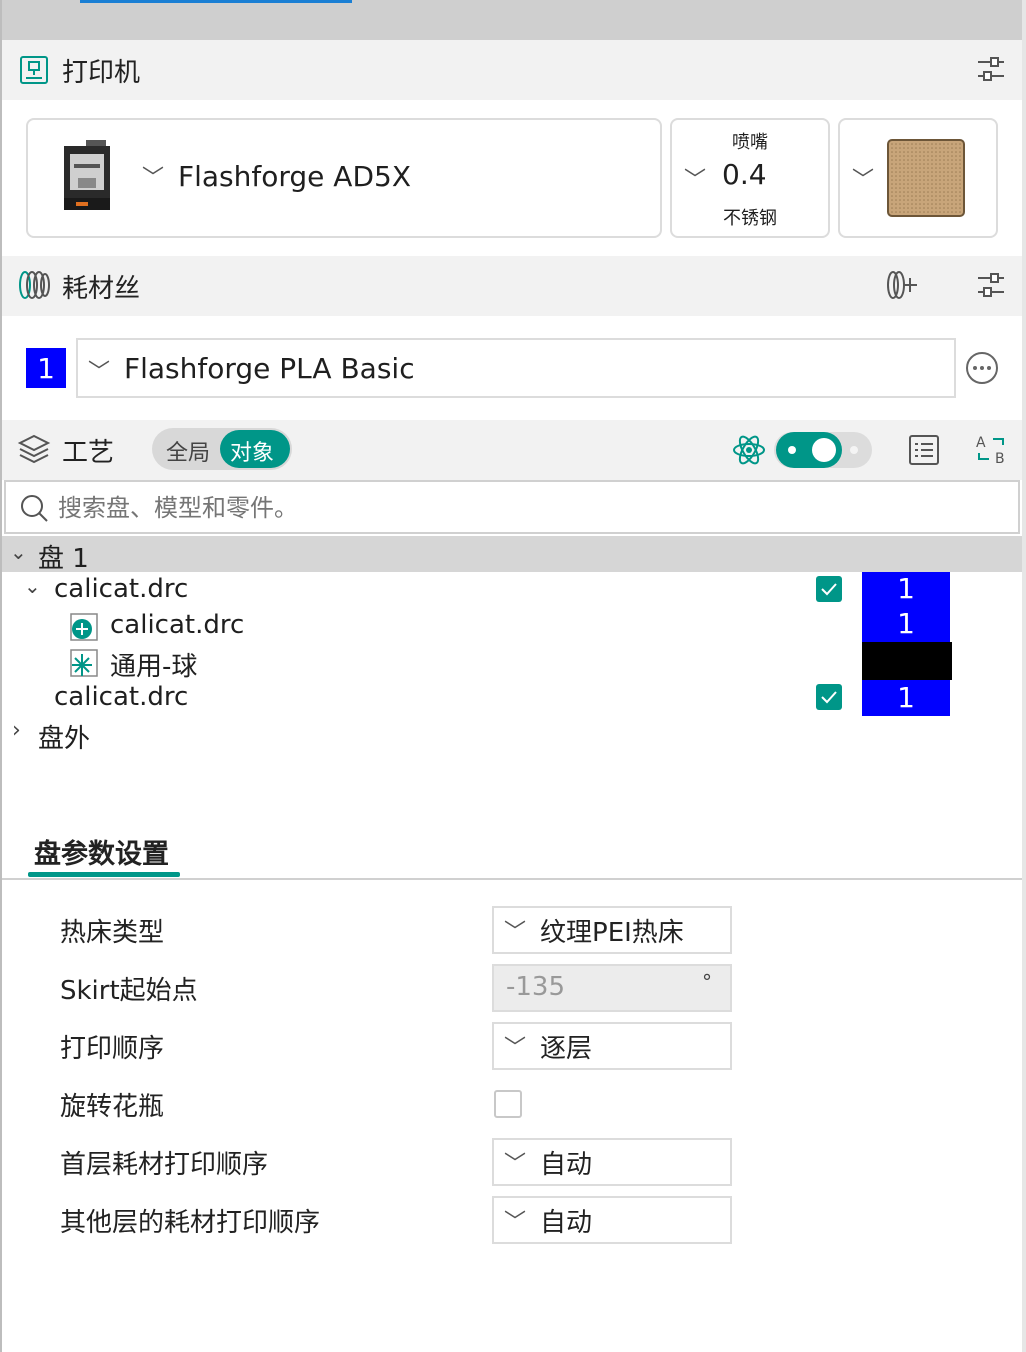 The image size is (1026, 1352). What do you see at coordinates (512, 735) in the screenshot?
I see `tree-row-outside: › 盘外` at bounding box center [512, 735].